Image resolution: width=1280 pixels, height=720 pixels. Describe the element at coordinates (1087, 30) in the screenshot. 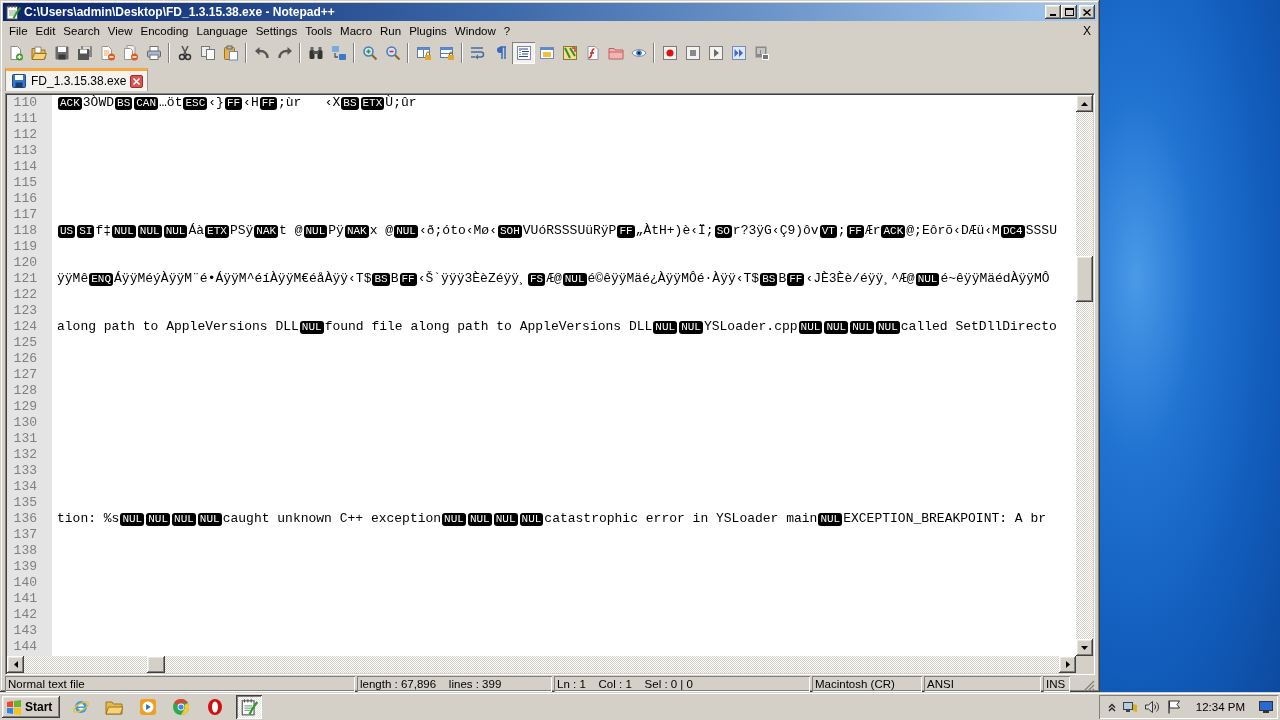

I see `close-document-button: X` at that location.